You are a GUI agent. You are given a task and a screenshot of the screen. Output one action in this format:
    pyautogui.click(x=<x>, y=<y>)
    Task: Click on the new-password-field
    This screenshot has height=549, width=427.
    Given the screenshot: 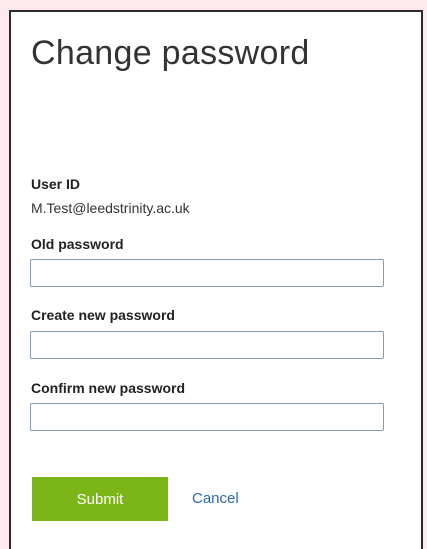 What is the action you would take?
    pyautogui.click(x=207, y=345)
    